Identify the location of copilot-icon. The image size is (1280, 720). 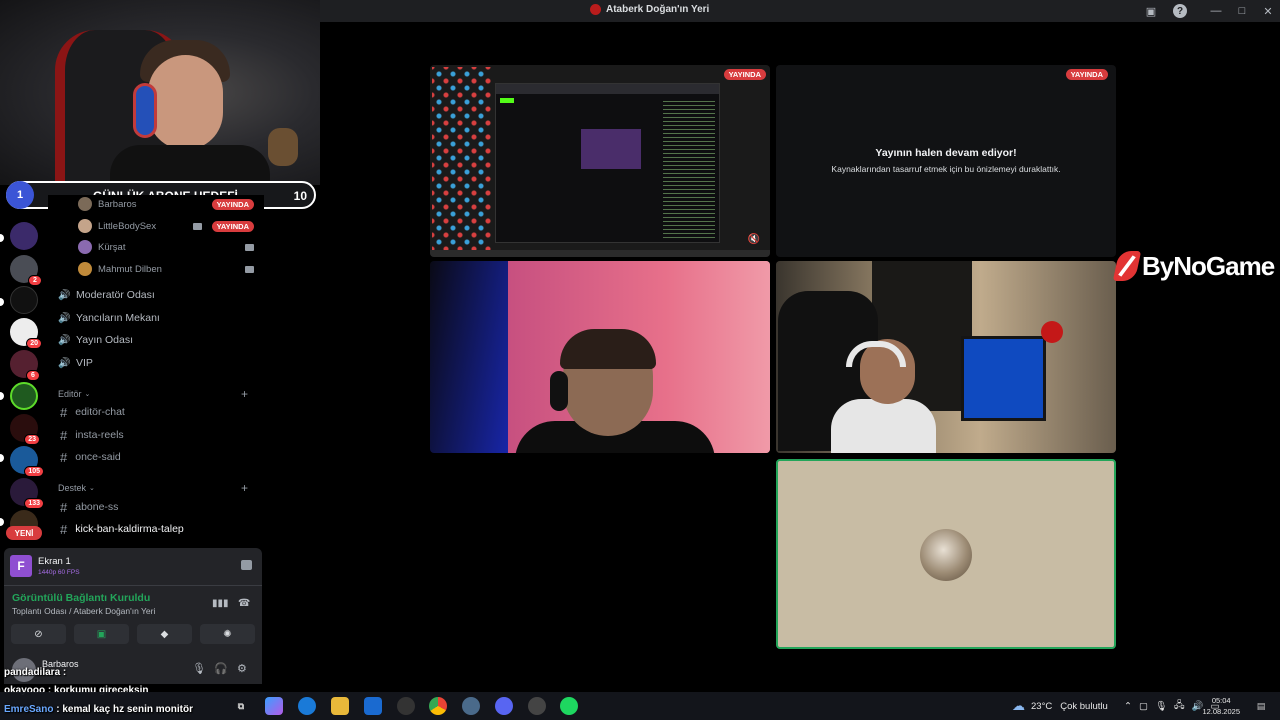
(274, 706).